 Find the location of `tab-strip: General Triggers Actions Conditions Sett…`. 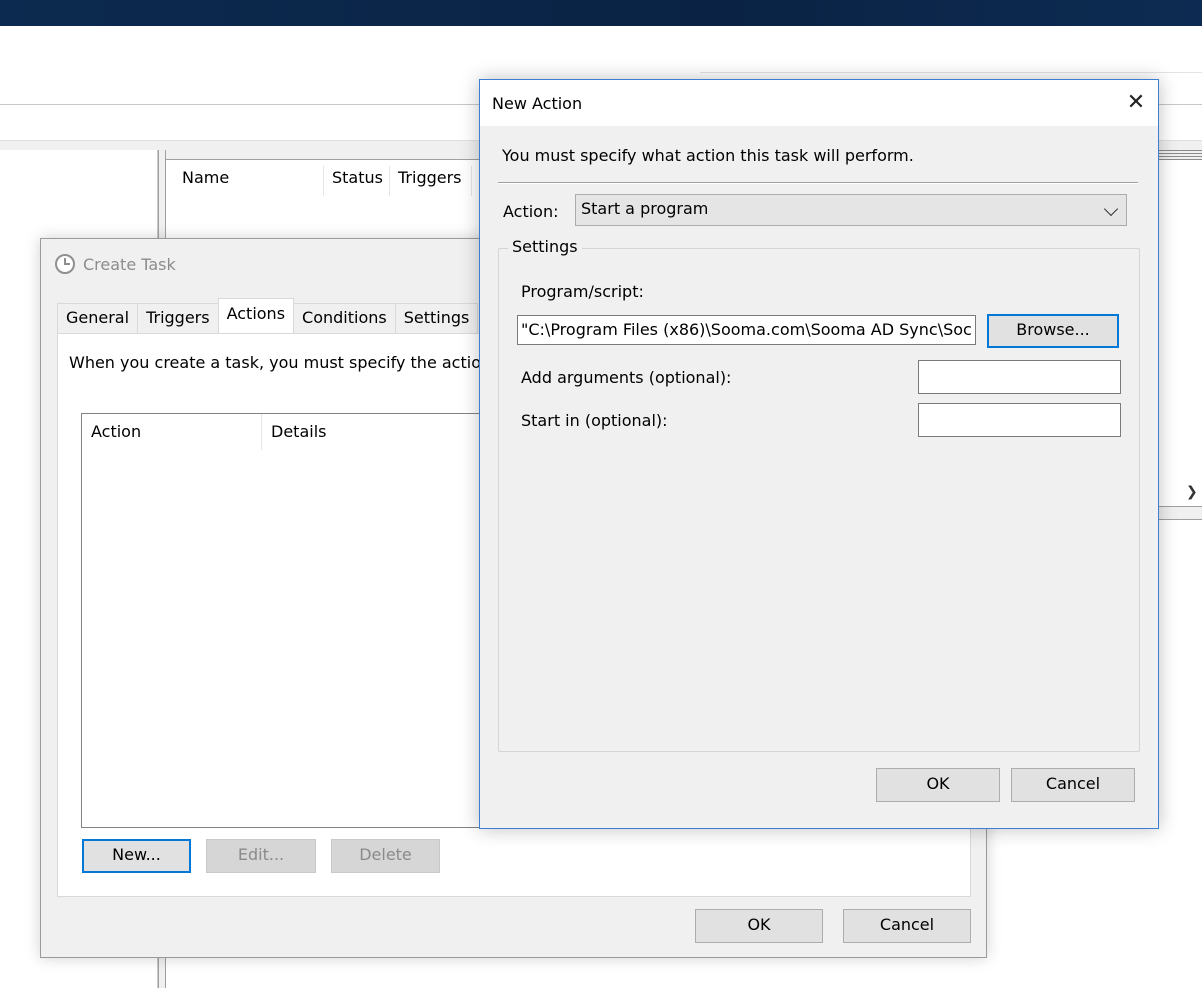

tab-strip: General Triggers Actions Conditions Sett… is located at coordinates (268, 315).